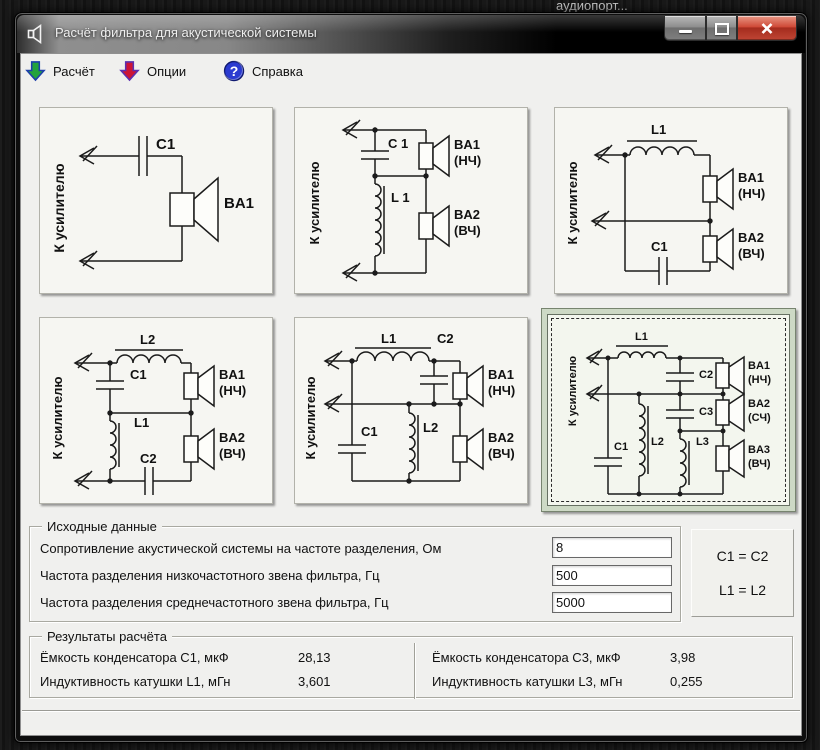 This screenshot has height=750, width=820. I want to click on minimize-button, so click(685, 28).